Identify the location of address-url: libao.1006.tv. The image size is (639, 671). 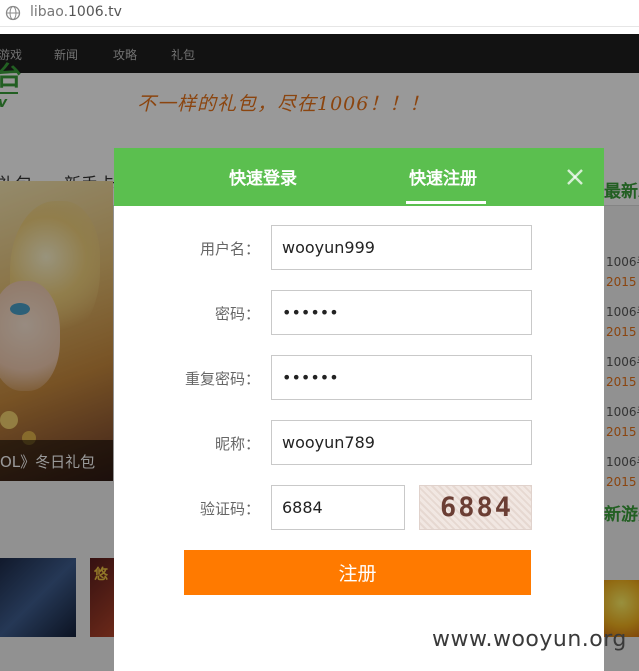
(76, 12).